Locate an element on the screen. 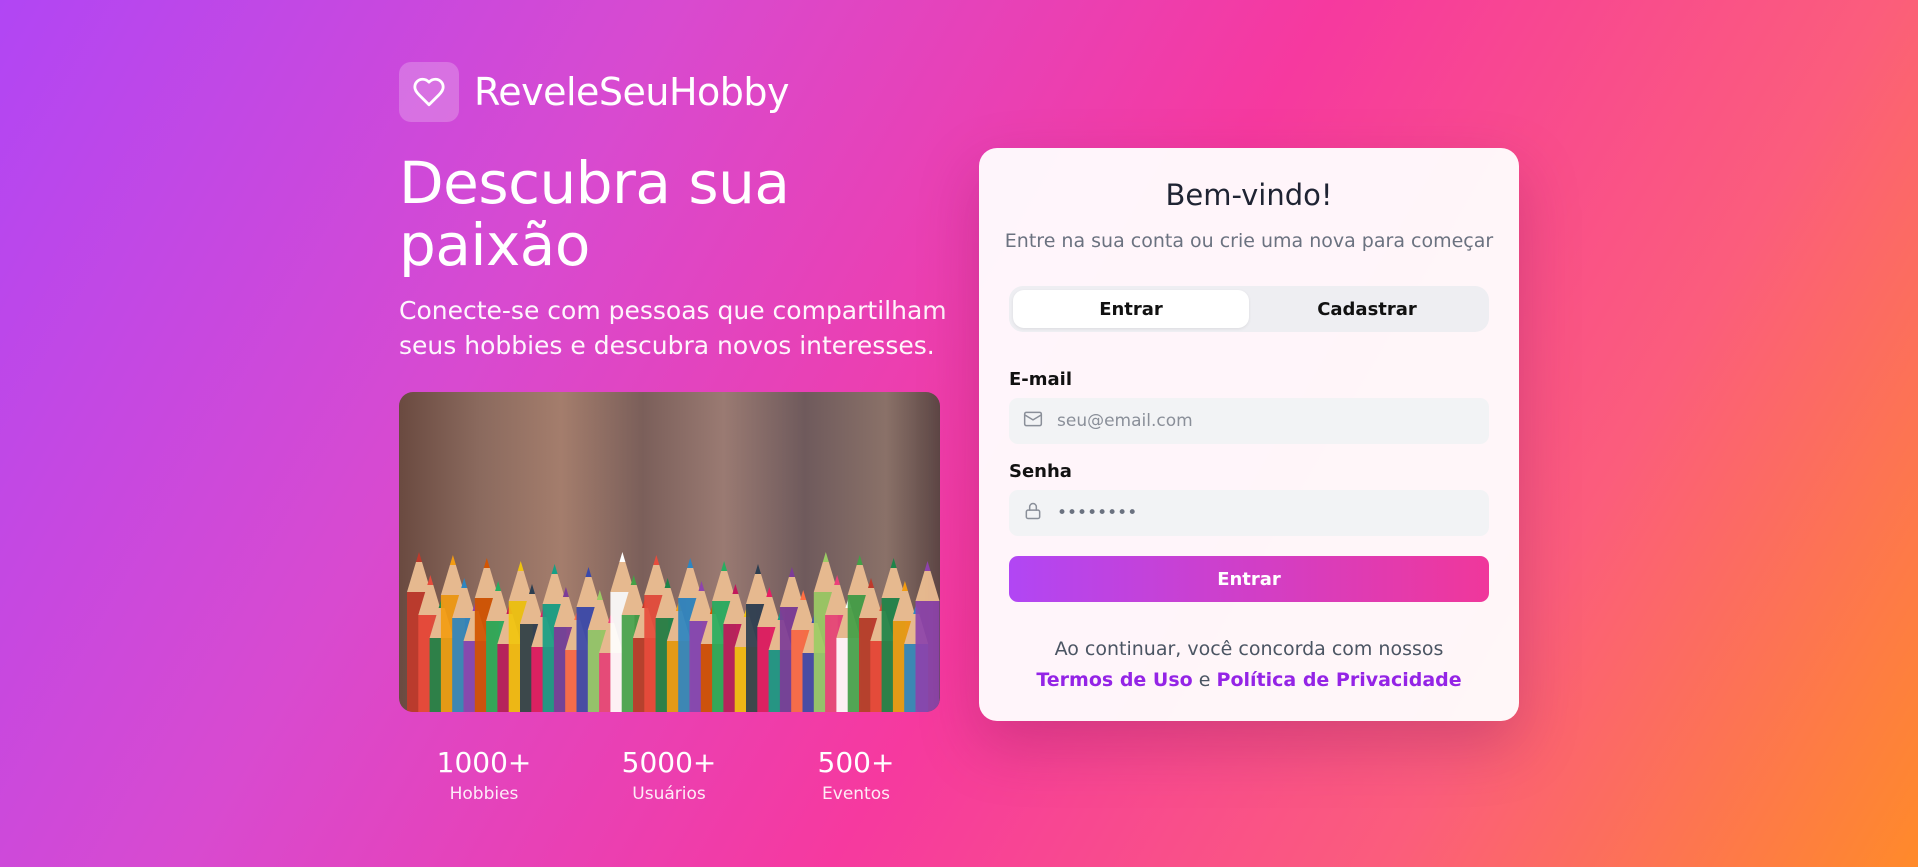 The image size is (1918, 867). terms-links-line: Termos de Uso e Política de Privacidade is located at coordinates (1249, 680).